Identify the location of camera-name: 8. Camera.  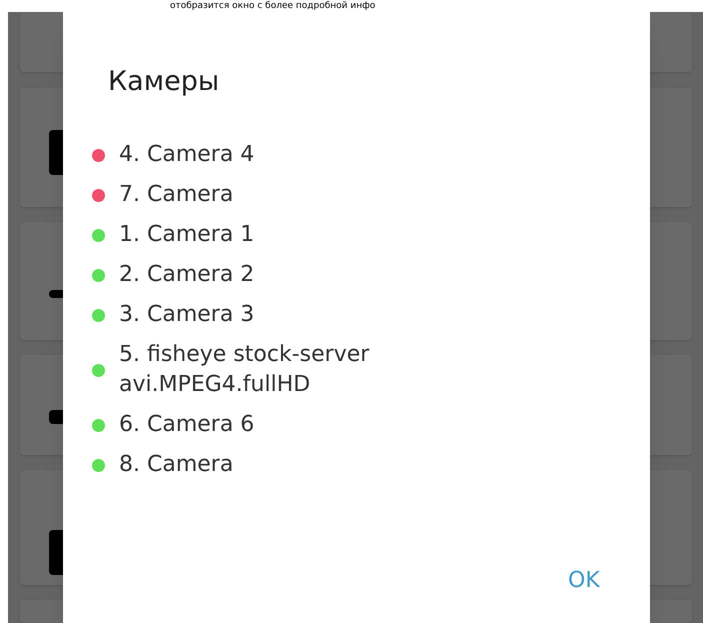
(176, 465).